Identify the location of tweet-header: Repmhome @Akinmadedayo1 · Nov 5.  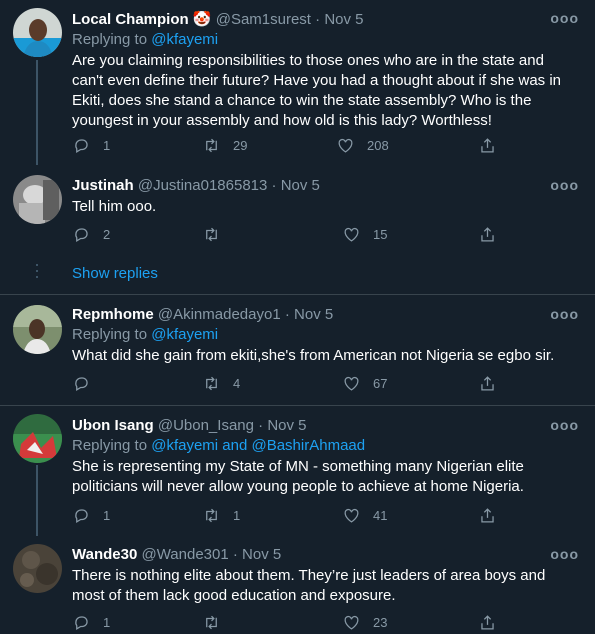
(202, 314).